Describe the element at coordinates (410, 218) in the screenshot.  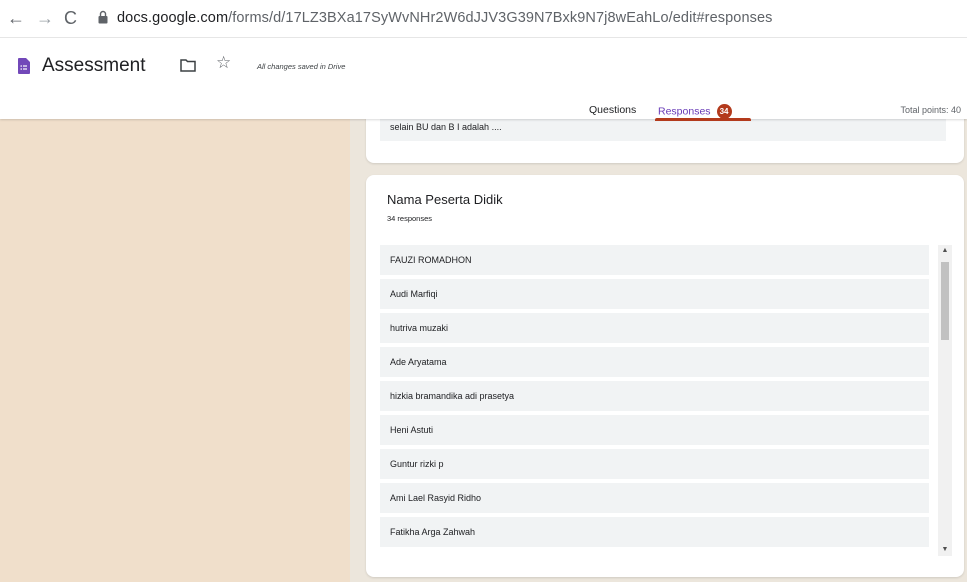
I see `response-count: 34 responses` at that location.